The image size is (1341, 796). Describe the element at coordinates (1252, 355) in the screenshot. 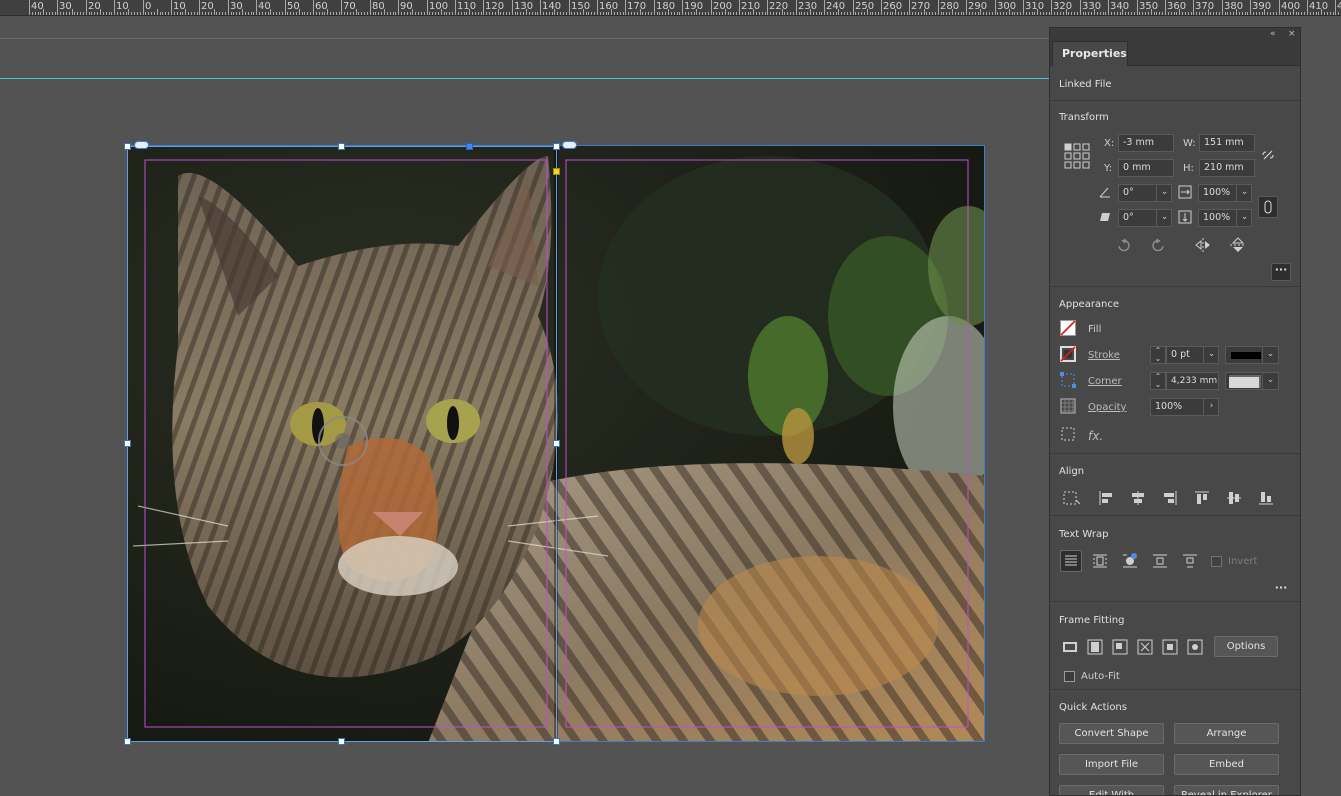

I see `stroke-type-select: ⌄` at that location.